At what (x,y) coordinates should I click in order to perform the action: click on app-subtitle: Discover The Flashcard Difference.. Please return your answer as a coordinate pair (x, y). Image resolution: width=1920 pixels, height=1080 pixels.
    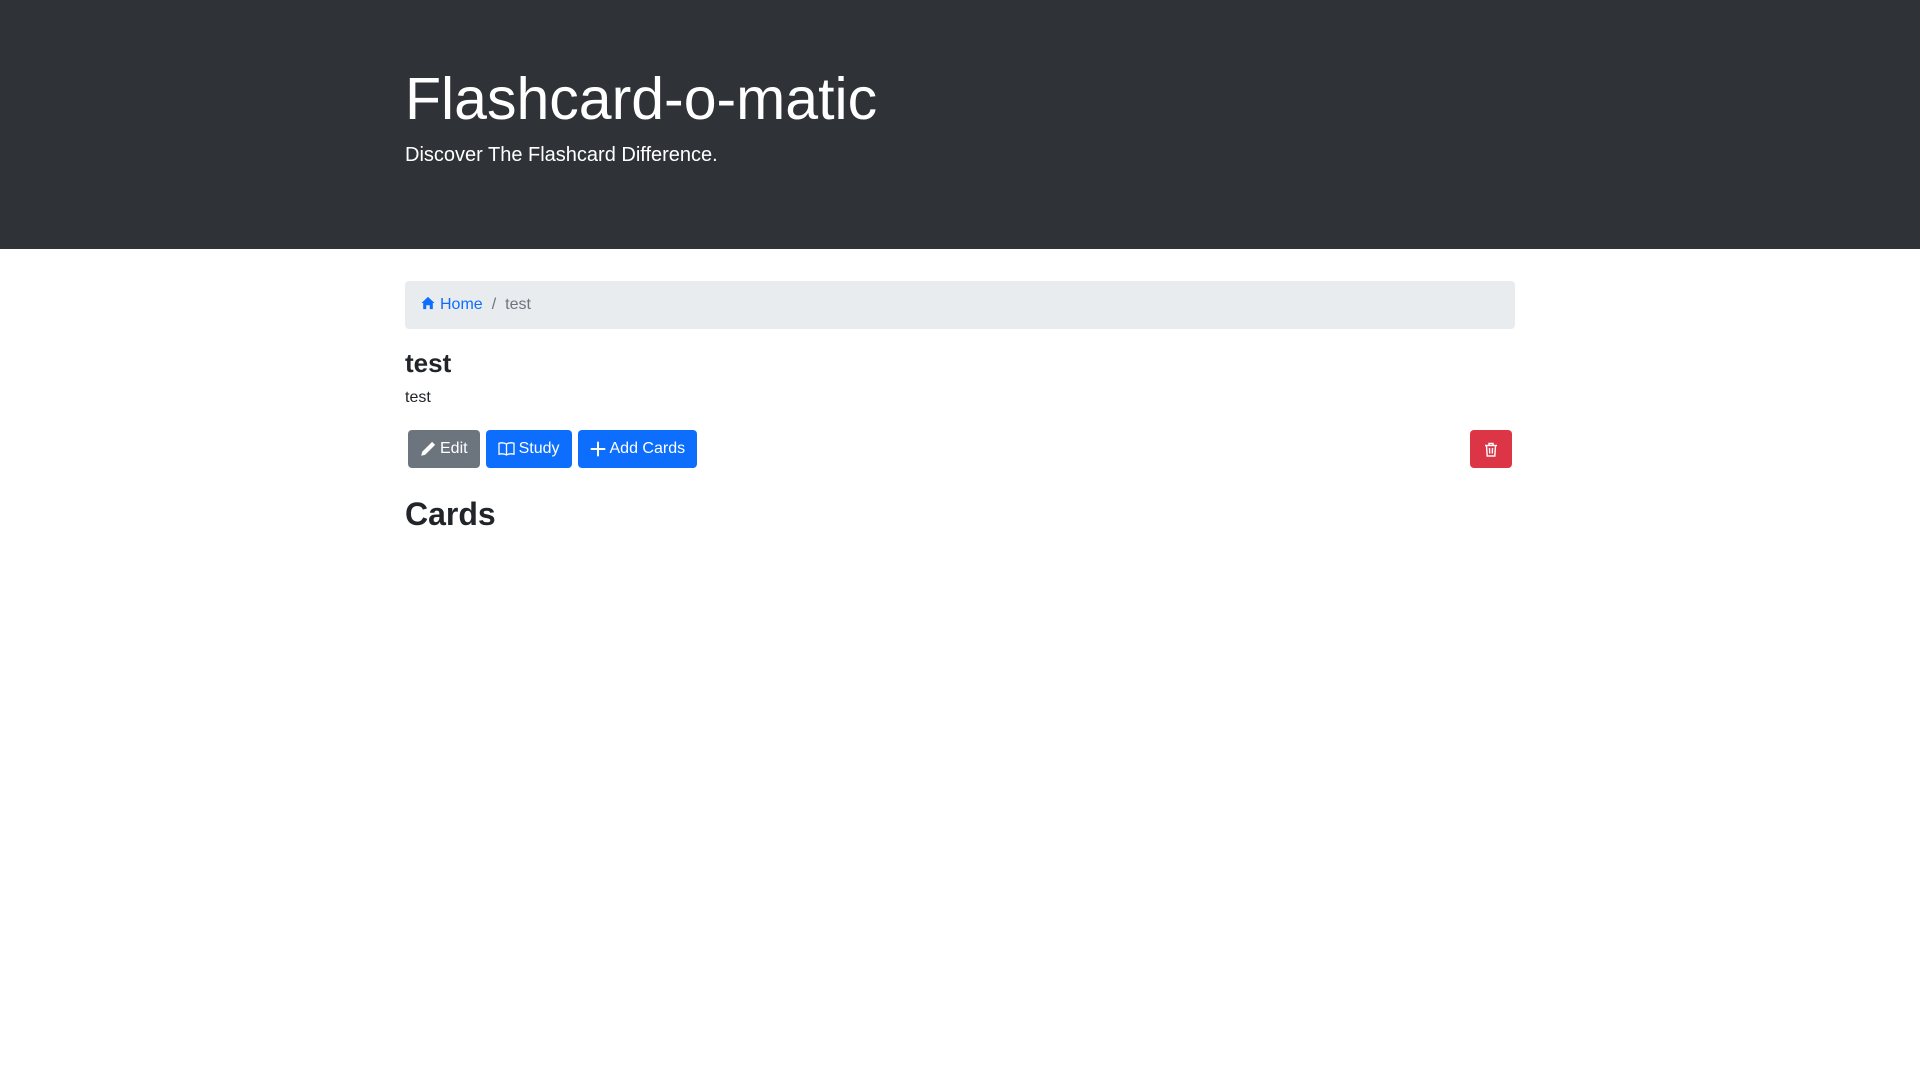
    Looking at the image, I should click on (561, 155).